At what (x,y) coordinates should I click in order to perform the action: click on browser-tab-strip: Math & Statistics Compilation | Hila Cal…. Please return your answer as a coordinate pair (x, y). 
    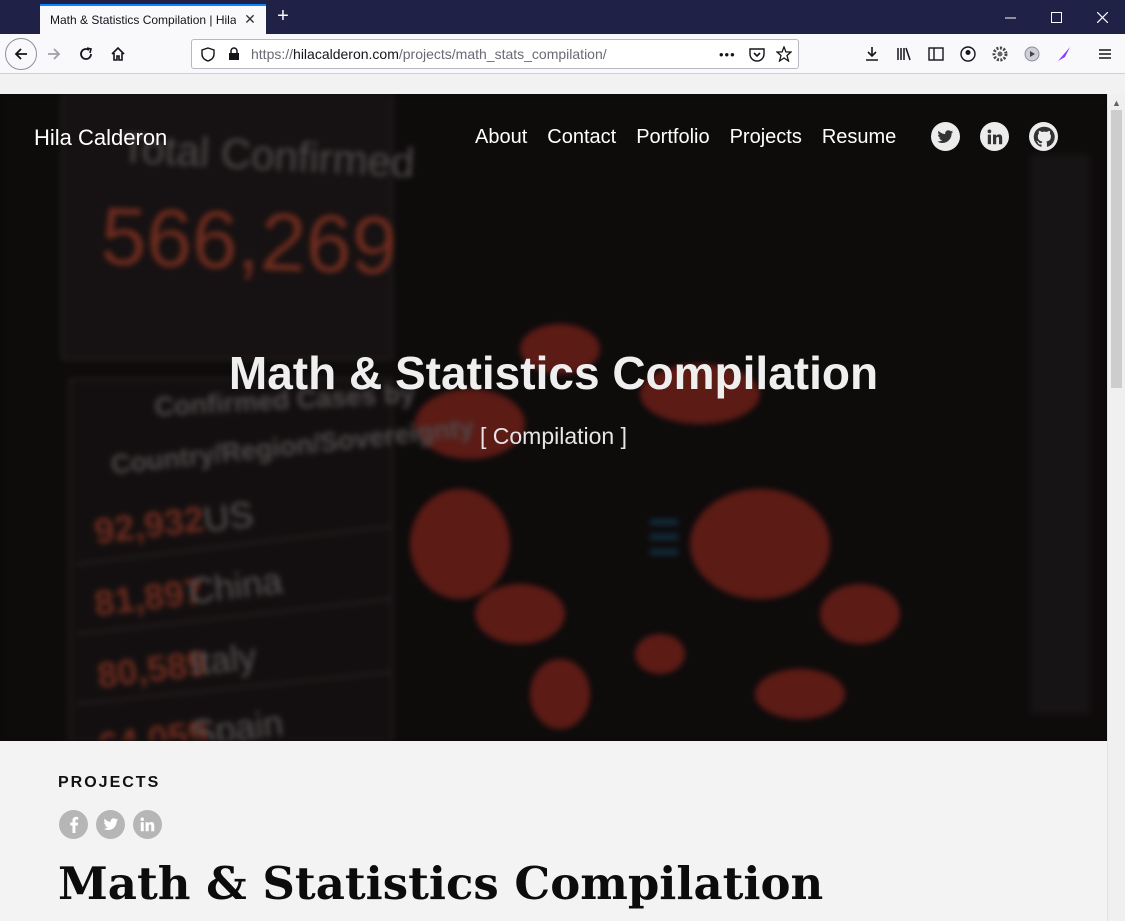
    Looking at the image, I should click on (562, 17).